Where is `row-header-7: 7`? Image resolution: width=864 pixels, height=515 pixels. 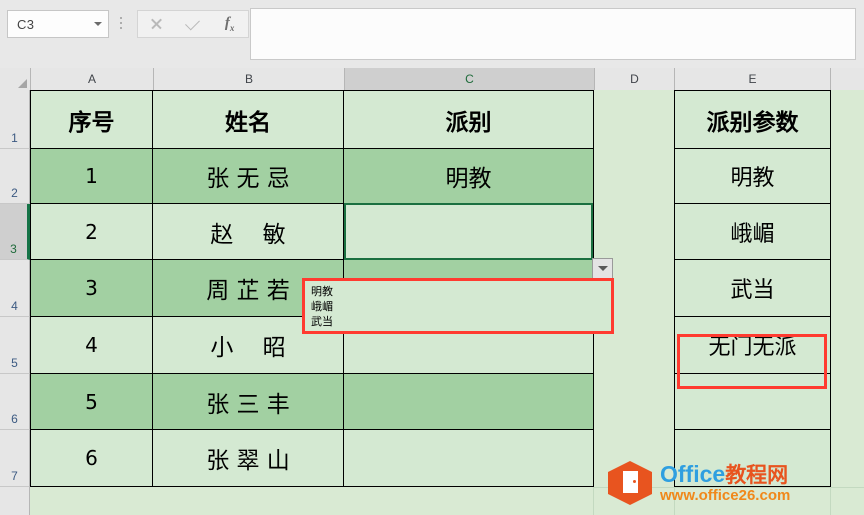
row-header-7: 7 is located at coordinates (15, 458).